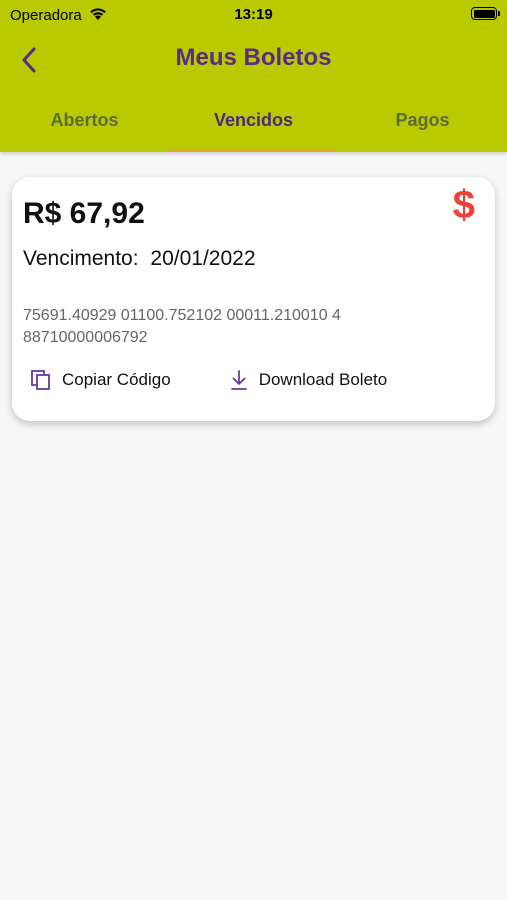 This screenshot has width=507, height=900. Describe the element at coordinates (85, 337) in the screenshot. I see `barcode-line: 88710000006792` at that location.